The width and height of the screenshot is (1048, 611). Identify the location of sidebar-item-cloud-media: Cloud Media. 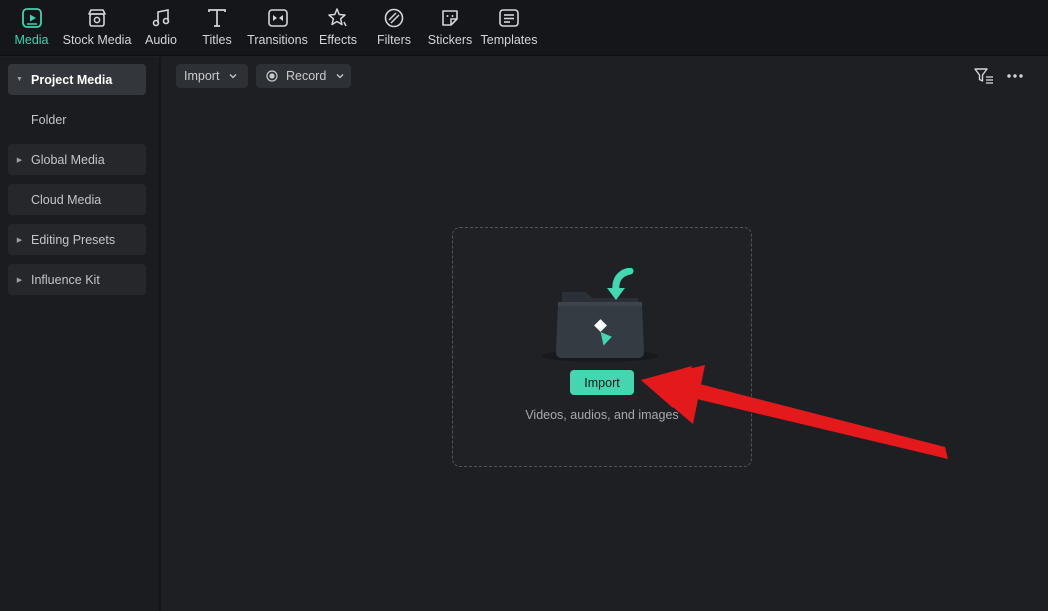
(77, 199).